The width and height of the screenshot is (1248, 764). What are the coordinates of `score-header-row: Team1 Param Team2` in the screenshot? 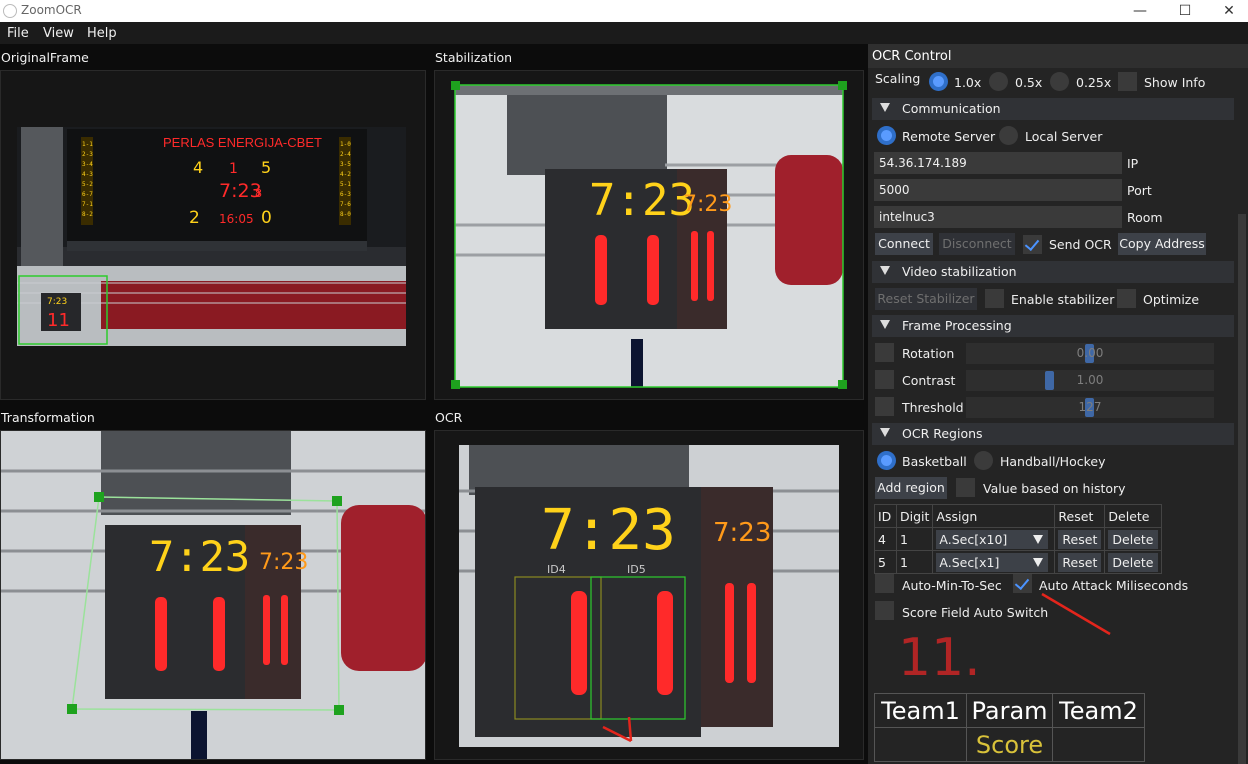 It's located at (1009, 710).